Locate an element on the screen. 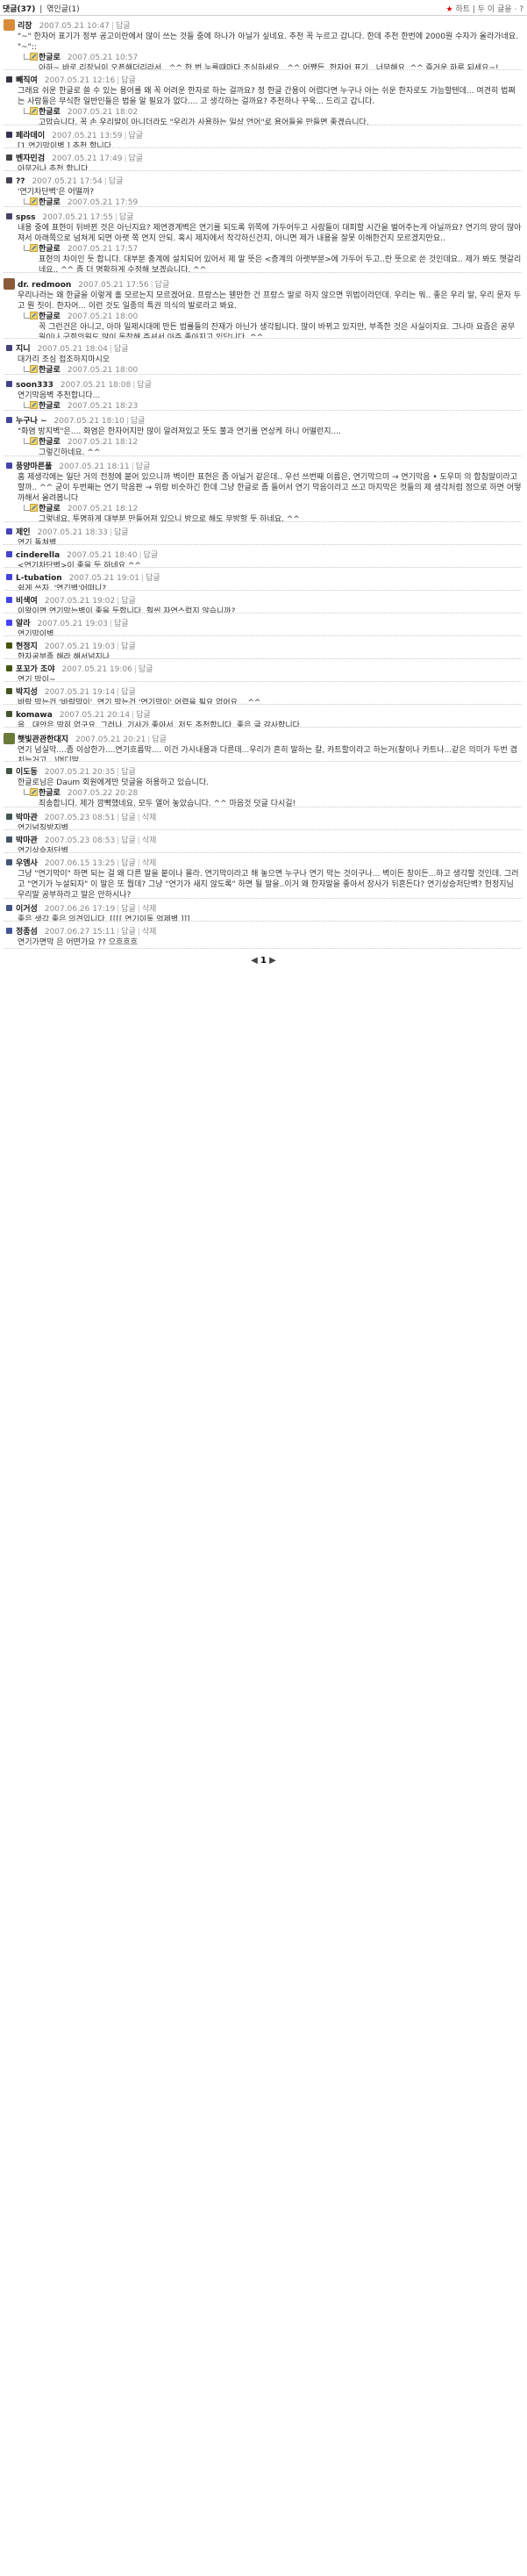  comment-author: L-tubation is located at coordinates (39, 578).